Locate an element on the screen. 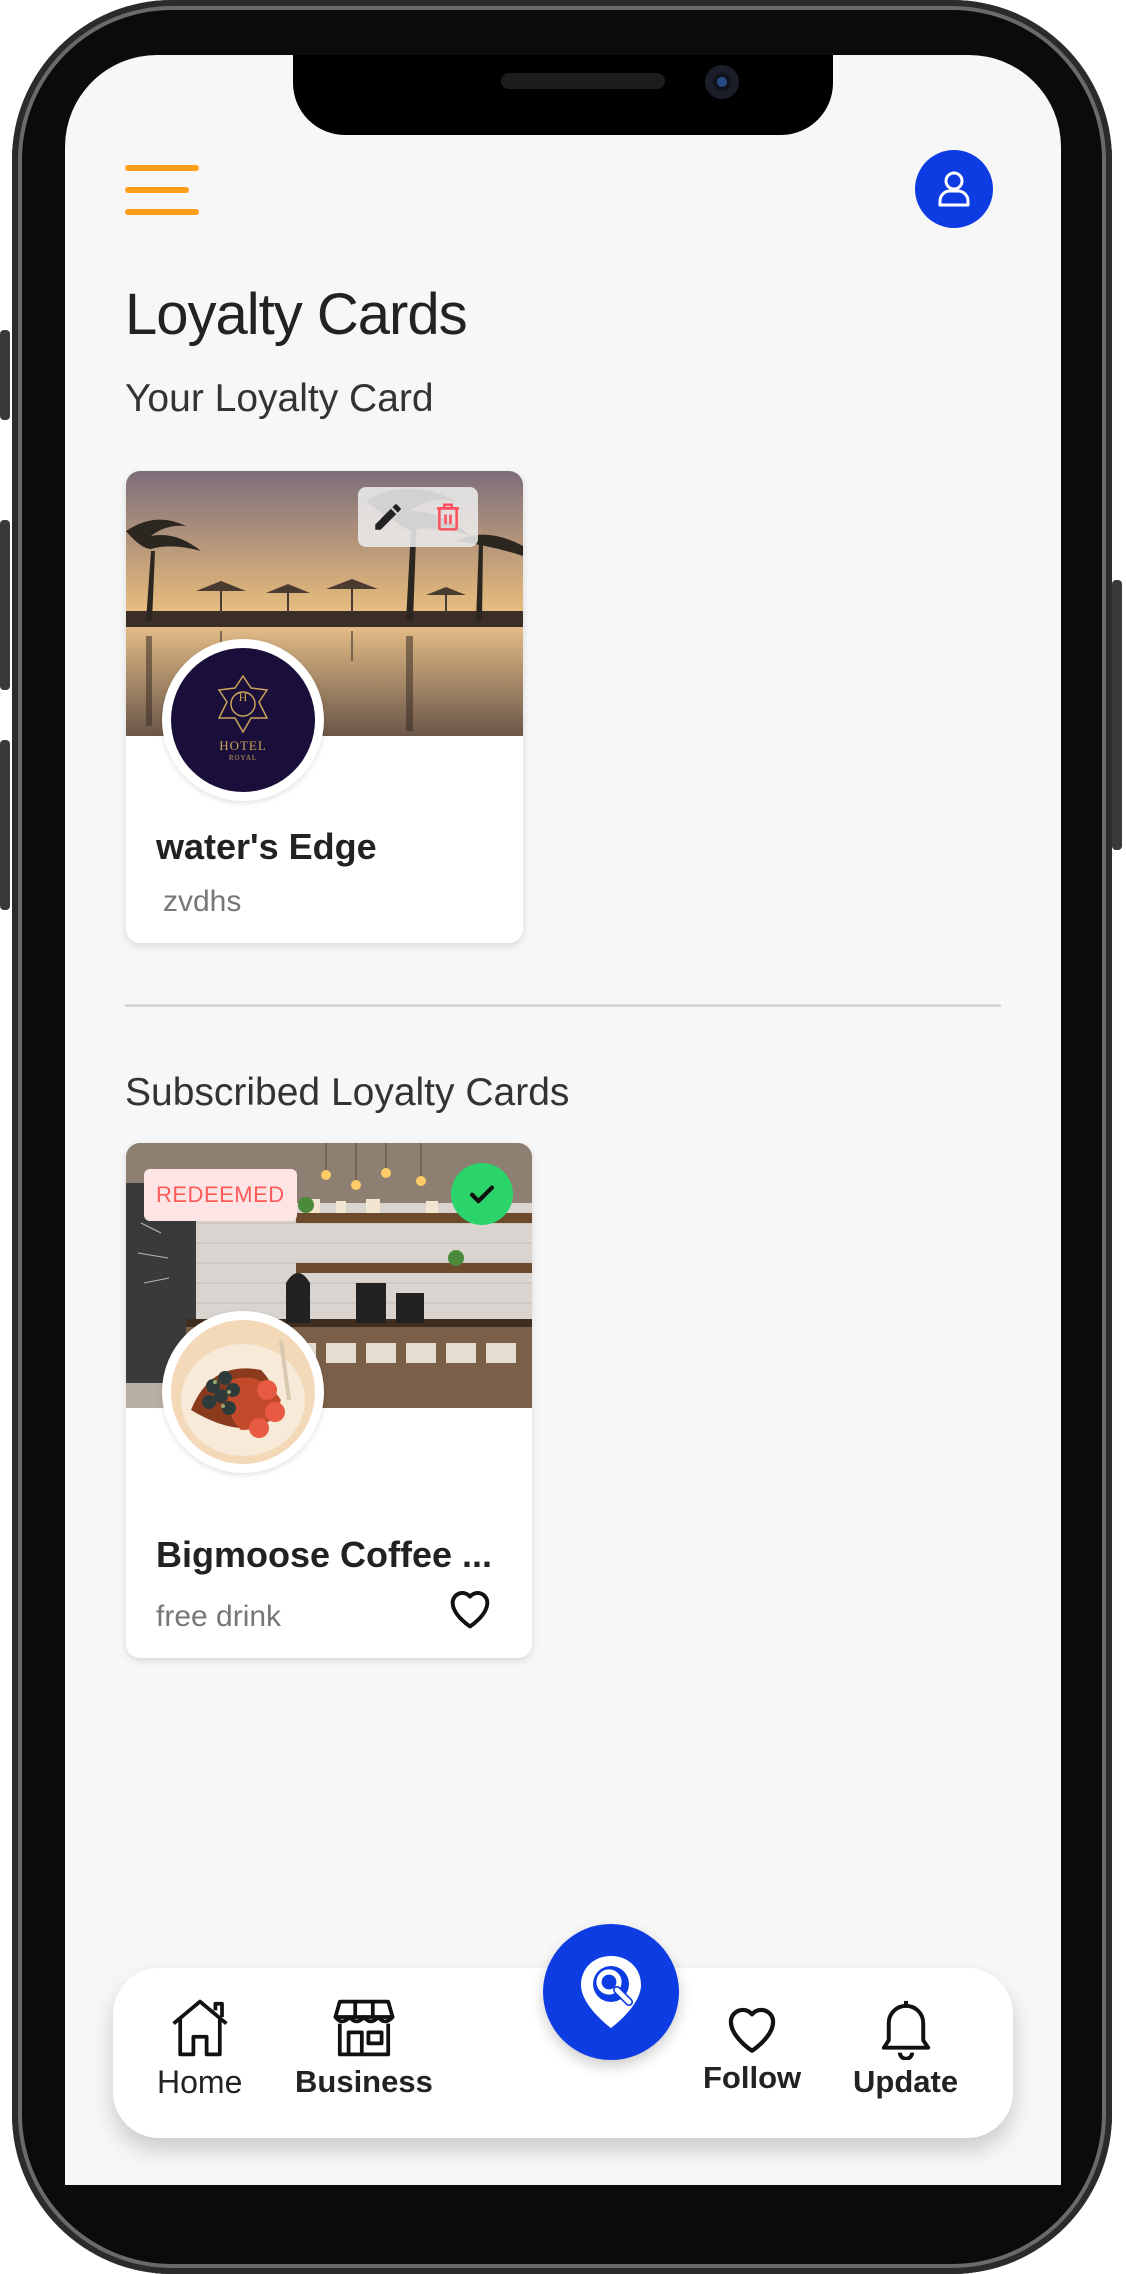  bottom-navigation: Home Business Follow Update is located at coordinates (563, 2031).